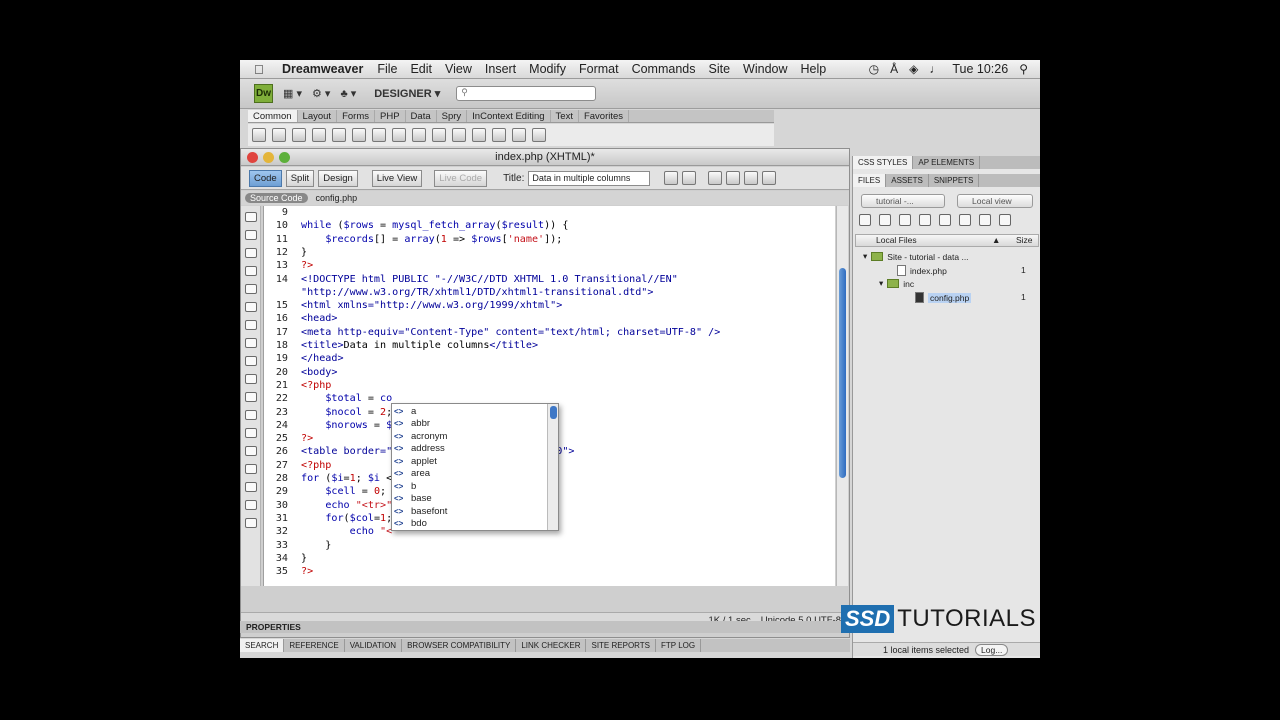 This screenshot has height=720, width=1280. Describe the element at coordinates (250, 325) in the screenshot. I see `balance-braces-icon` at that location.